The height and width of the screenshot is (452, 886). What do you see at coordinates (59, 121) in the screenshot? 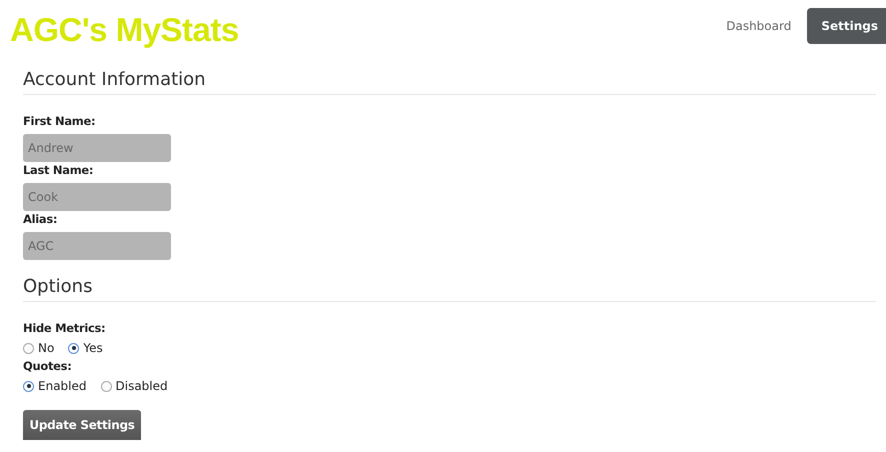
I see `field-label: First Name:` at bounding box center [59, 121].